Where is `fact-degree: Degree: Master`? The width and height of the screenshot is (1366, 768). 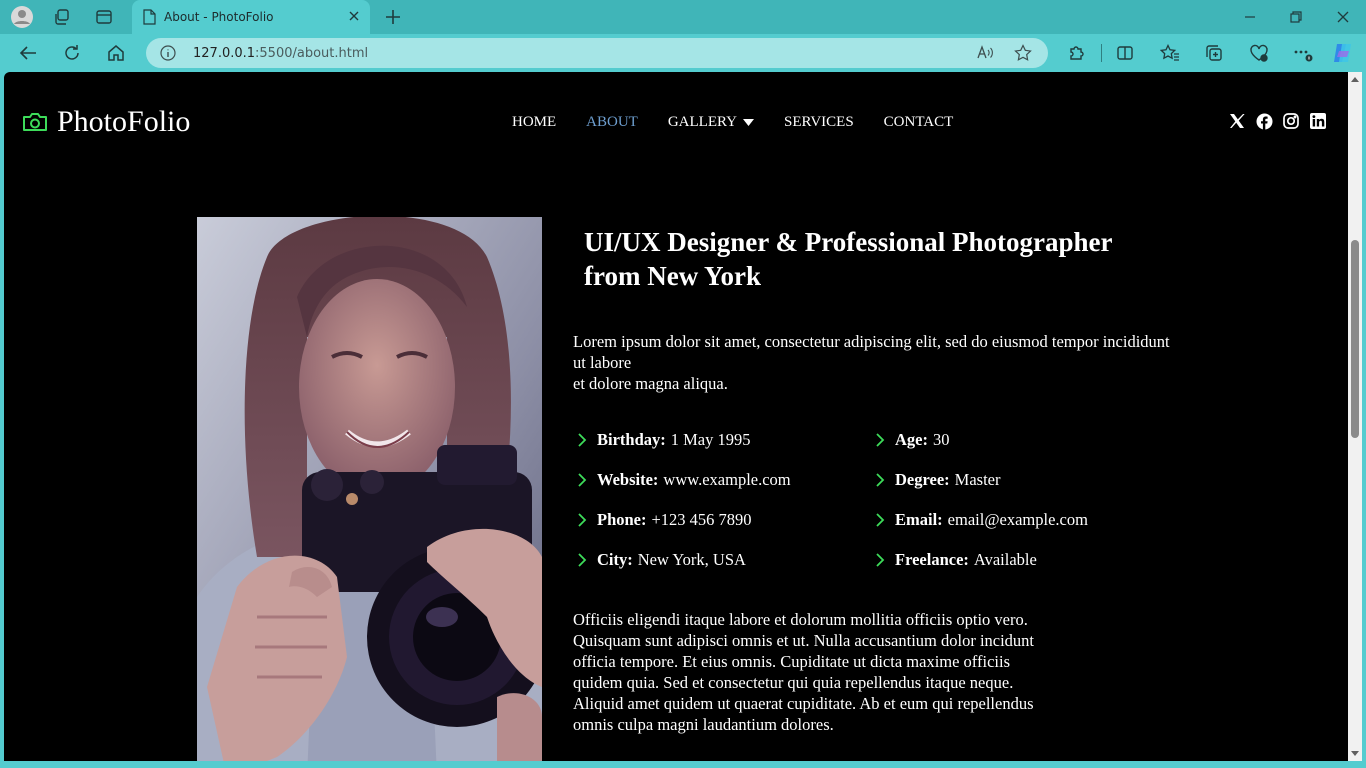
fact-degree: Degree: Master is located at coordinates (937, 480).